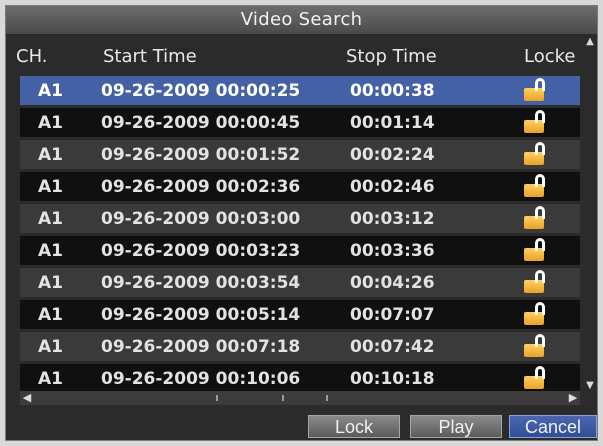  I want to click on start-time-cell: 09-26-2009 00:02:36, so click(201, 187).